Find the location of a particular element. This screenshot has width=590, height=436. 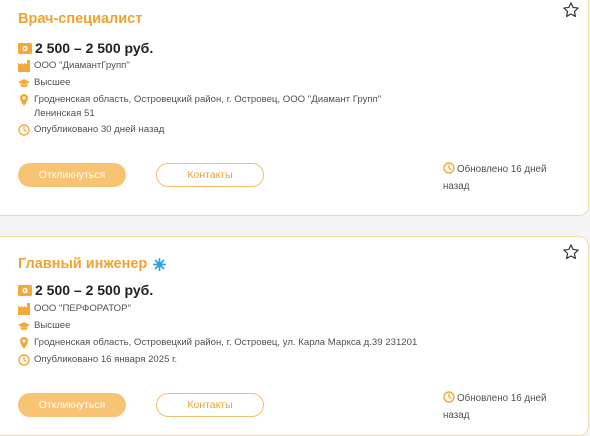

sparkle-icon is located at coordinates (160, 264).